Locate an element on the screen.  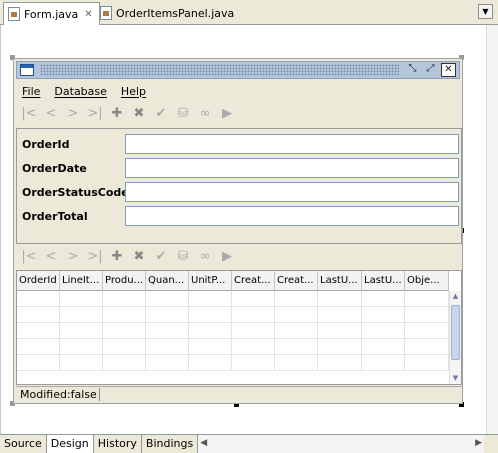
field-row-ordertotal: OrderTotal is located at coordinates (240, 217).